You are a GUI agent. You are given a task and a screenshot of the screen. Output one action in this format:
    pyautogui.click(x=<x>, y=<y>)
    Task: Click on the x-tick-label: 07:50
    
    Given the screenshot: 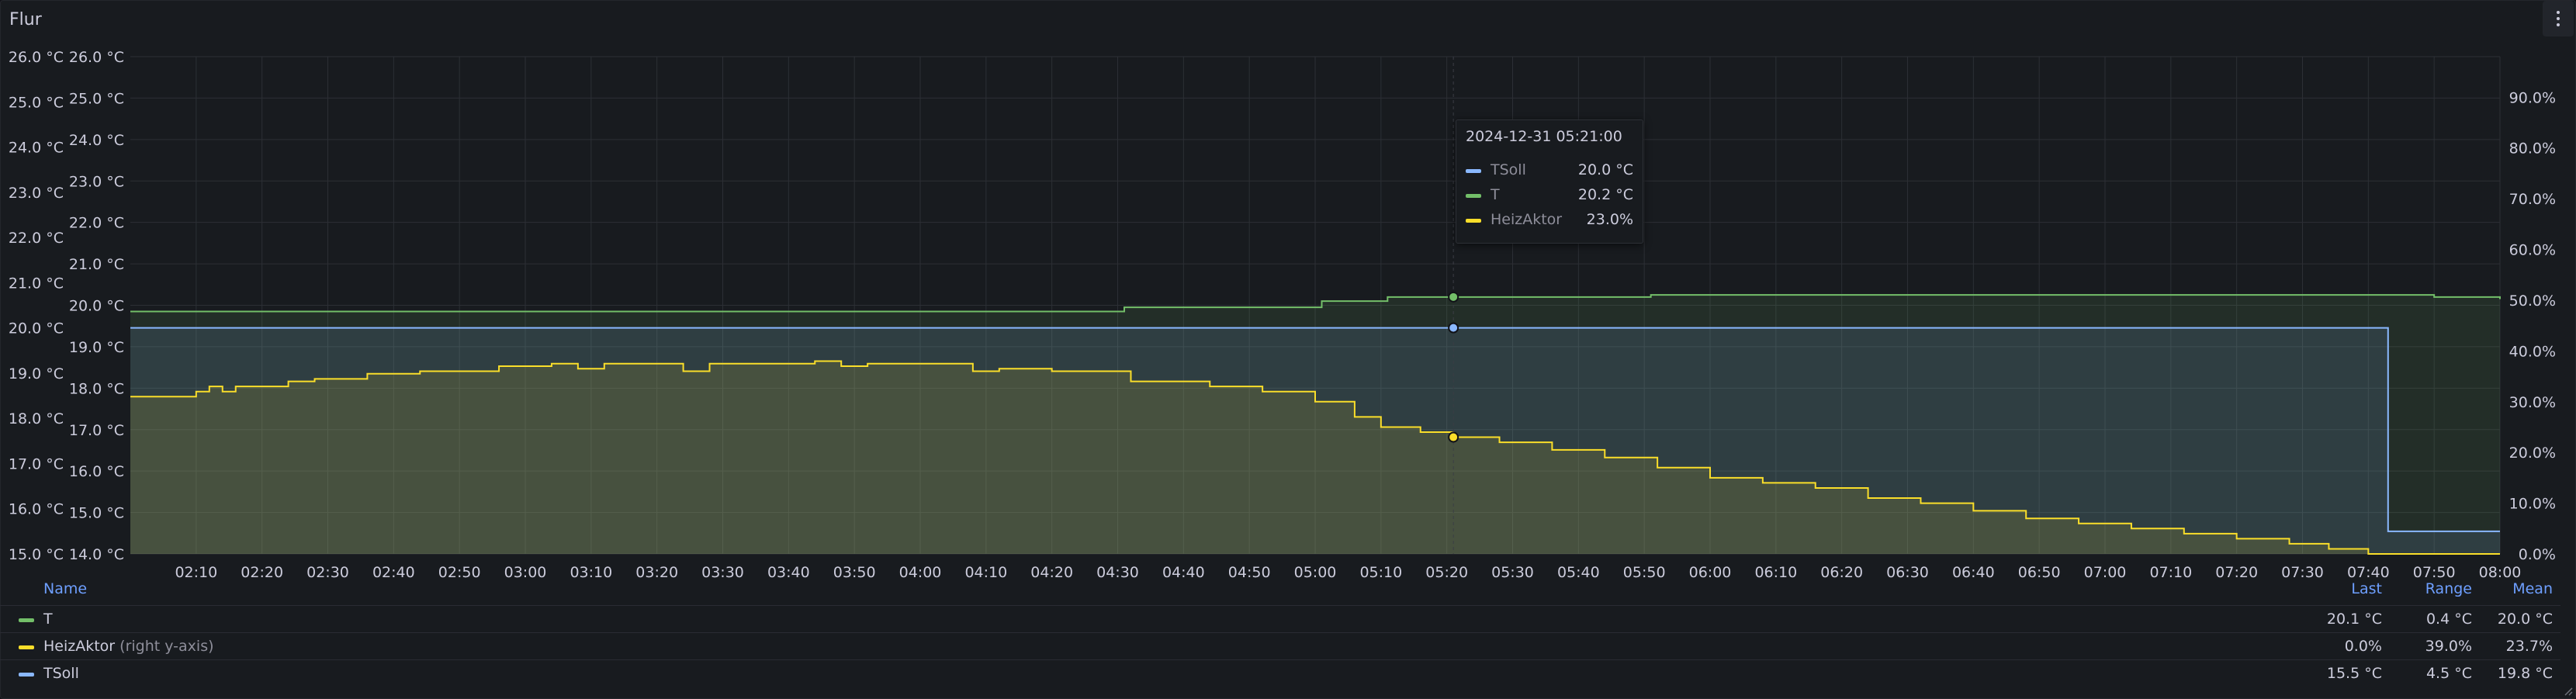 What is the action you would take?
    pyautogui.click(x=2434, y=571)
    